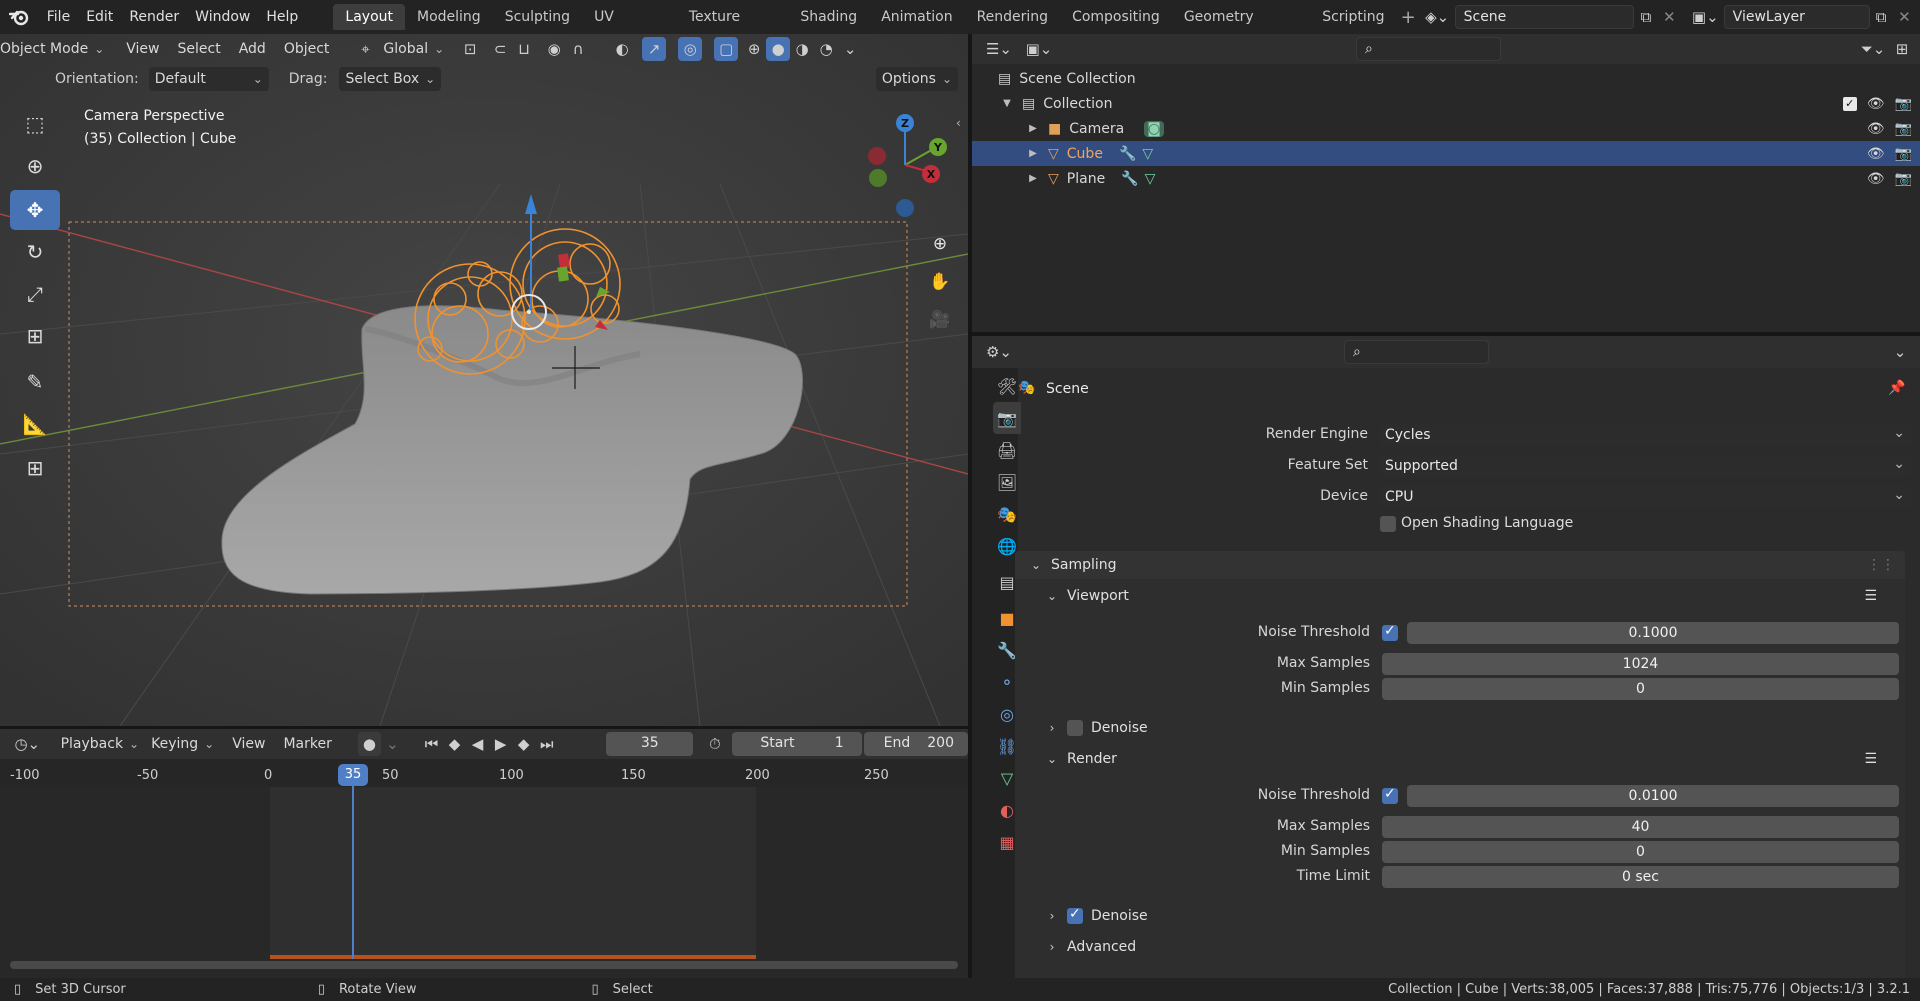 The width and height of the screenshot is (1920, 1001). Describe the element at coordinates (1903, 129) in the screenshot. I see `camera-render-camera-icon: 📷` at that location.